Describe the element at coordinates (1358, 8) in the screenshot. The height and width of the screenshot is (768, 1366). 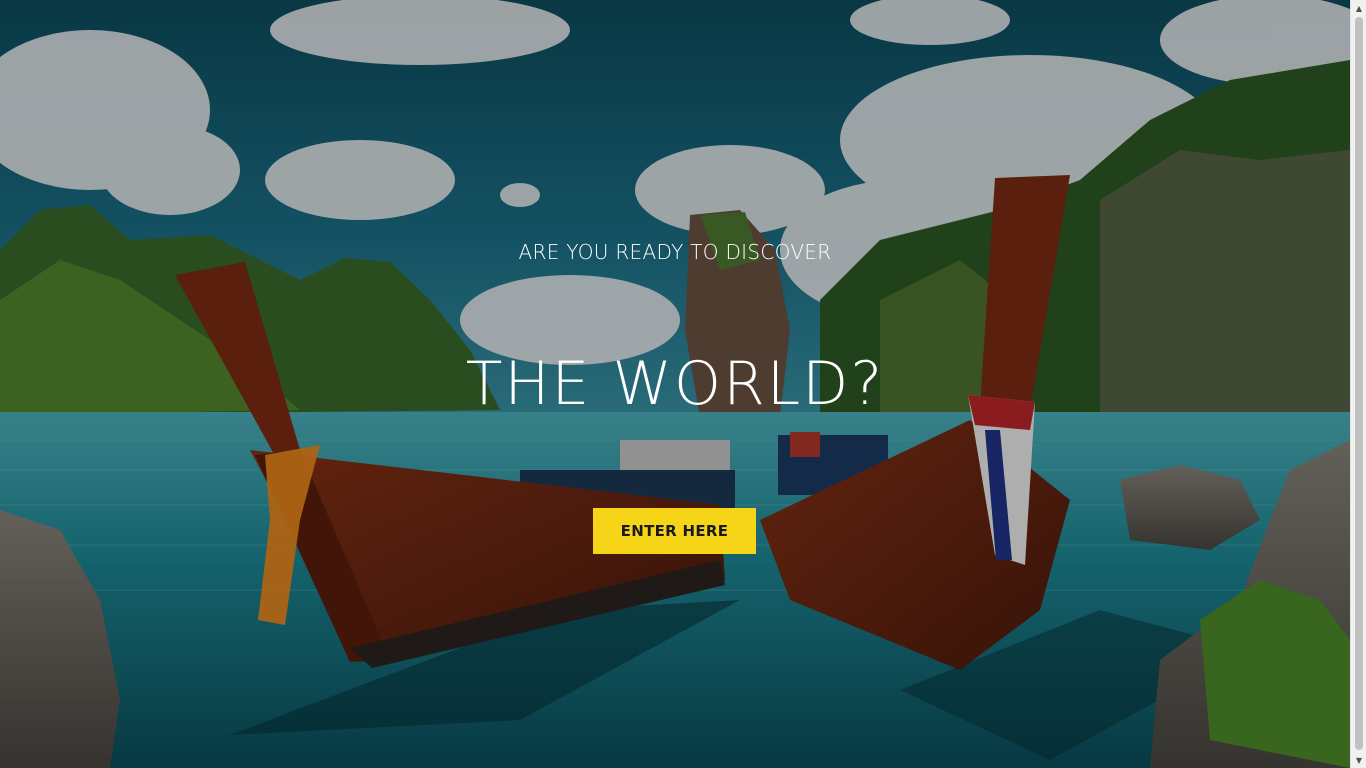
I see `chevron-up-icon: ▲` at that location.